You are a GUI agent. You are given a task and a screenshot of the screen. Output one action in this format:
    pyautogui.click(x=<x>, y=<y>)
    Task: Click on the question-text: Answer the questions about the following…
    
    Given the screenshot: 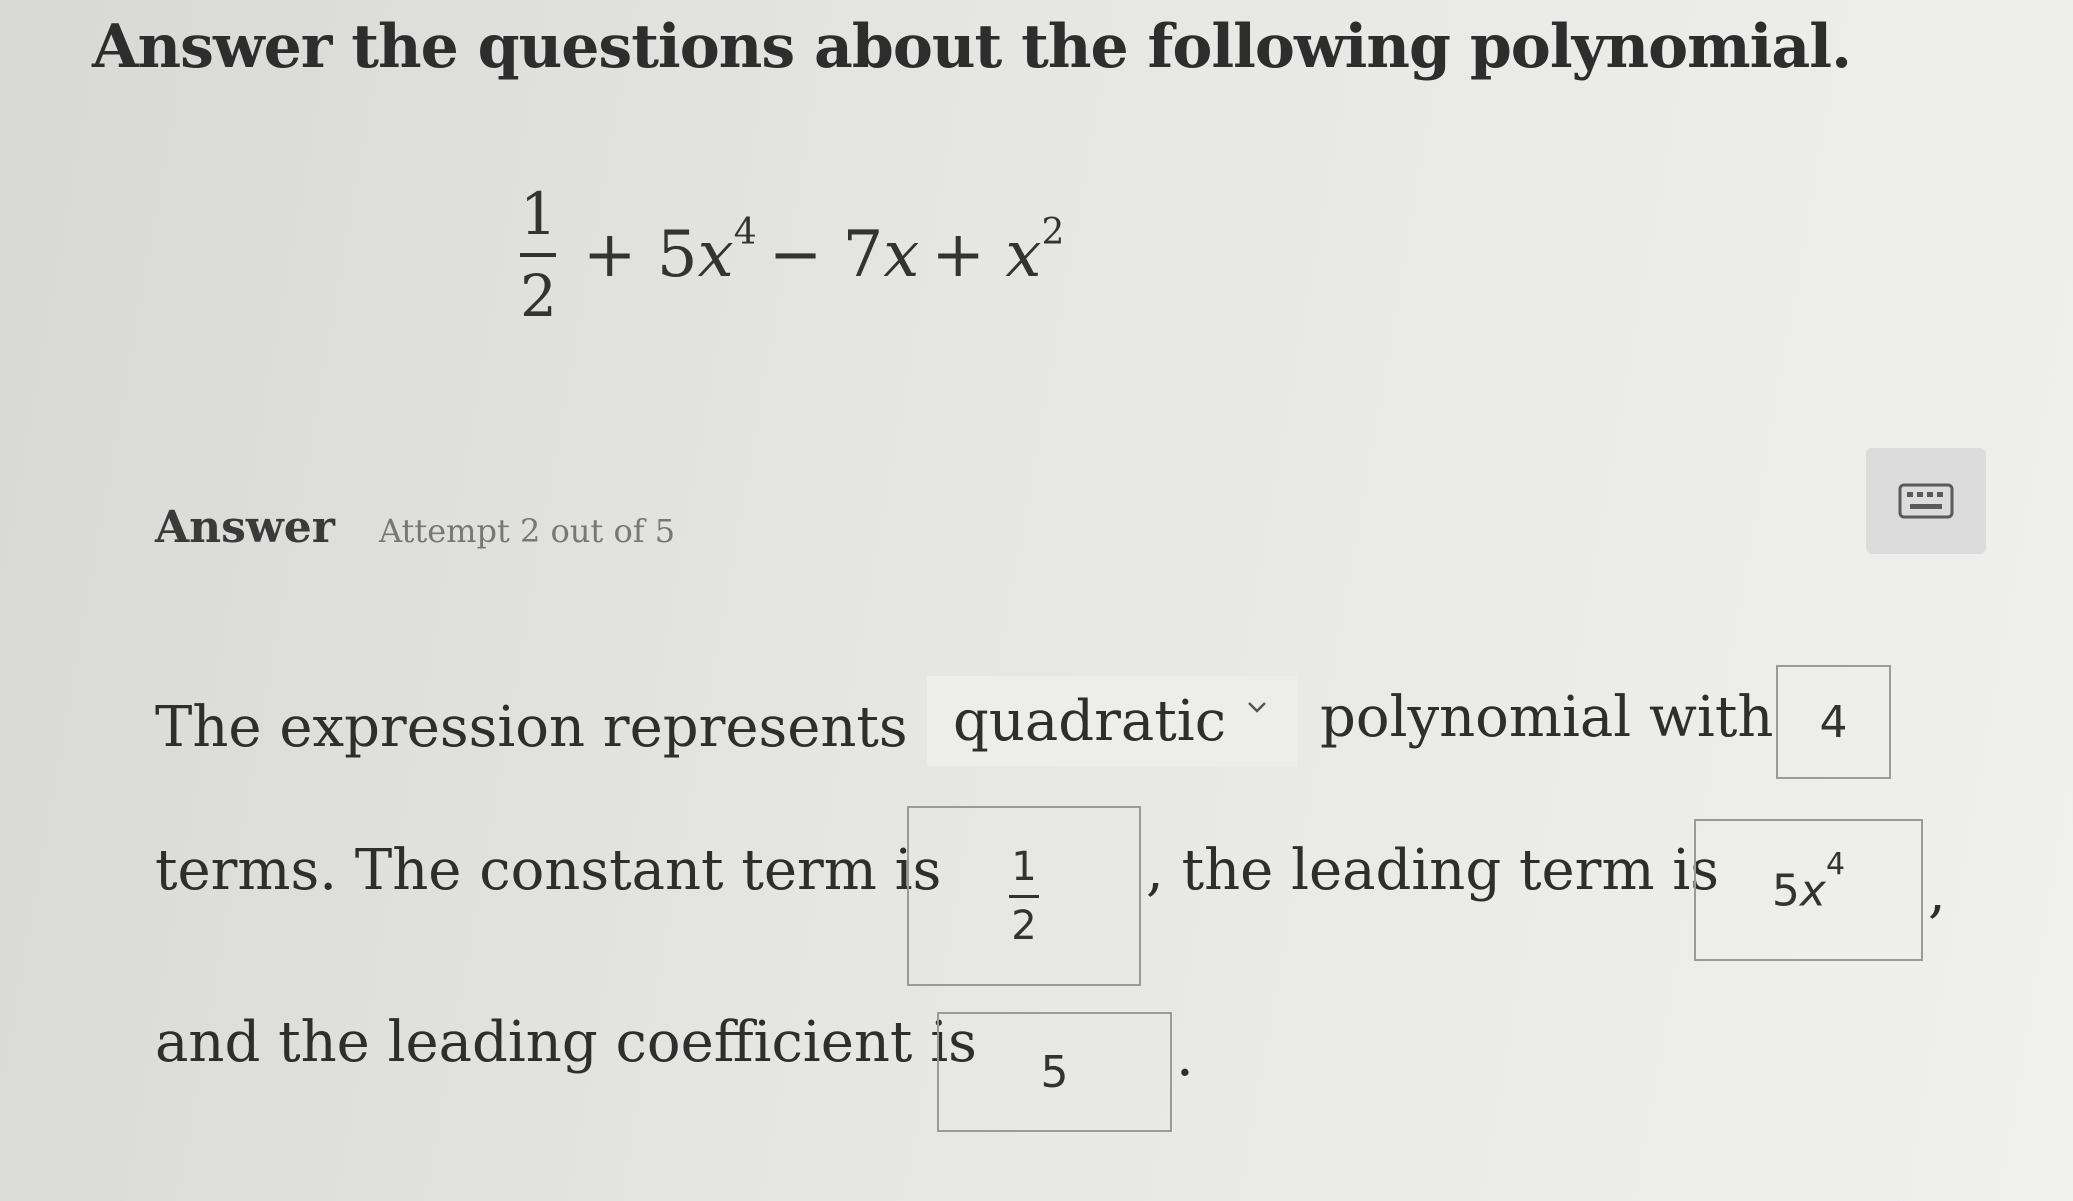 What is the action you would take?
    pyautogui.click(x=972, y=47)
    